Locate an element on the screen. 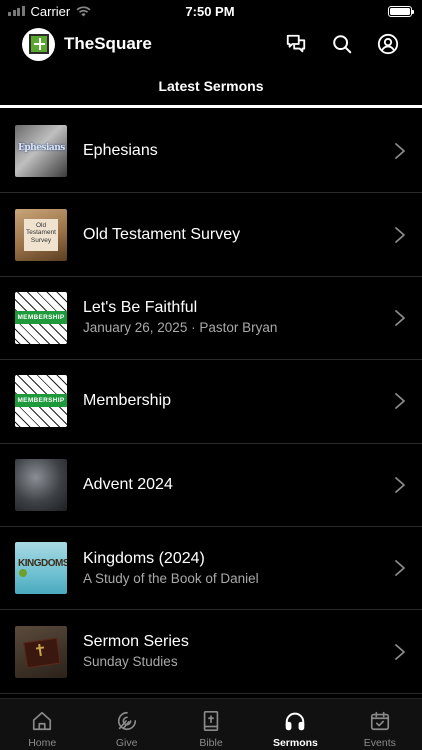 The width and height of the screenshot is (422, 750). sermon-text: Advent 2024 is located at coordinates (238, 485).